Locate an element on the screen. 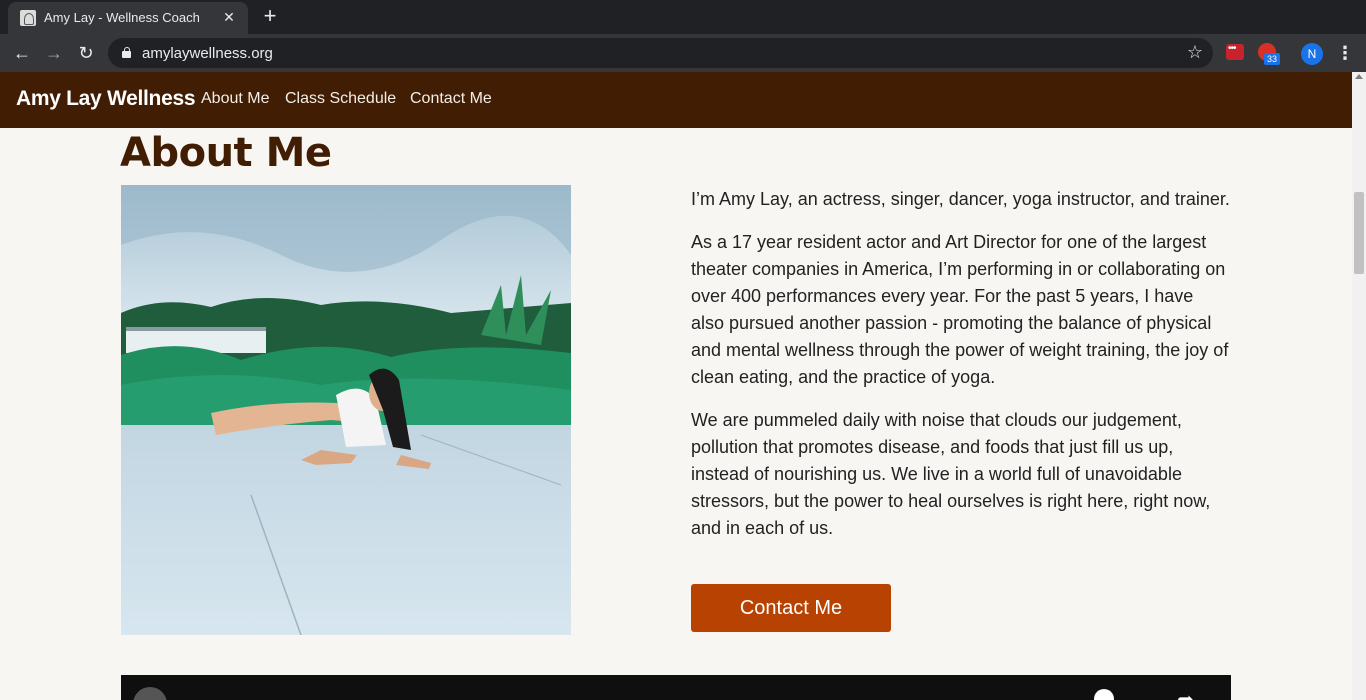 This screenshot has height=700, width=1366. nav-link-about: About Me is located at coordinates (235, 99).